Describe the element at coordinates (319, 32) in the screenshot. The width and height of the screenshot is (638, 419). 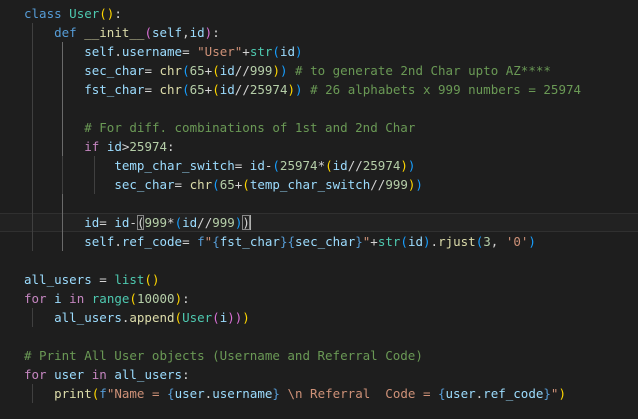
I see `code-line: def __init__(self,id):` at that location.